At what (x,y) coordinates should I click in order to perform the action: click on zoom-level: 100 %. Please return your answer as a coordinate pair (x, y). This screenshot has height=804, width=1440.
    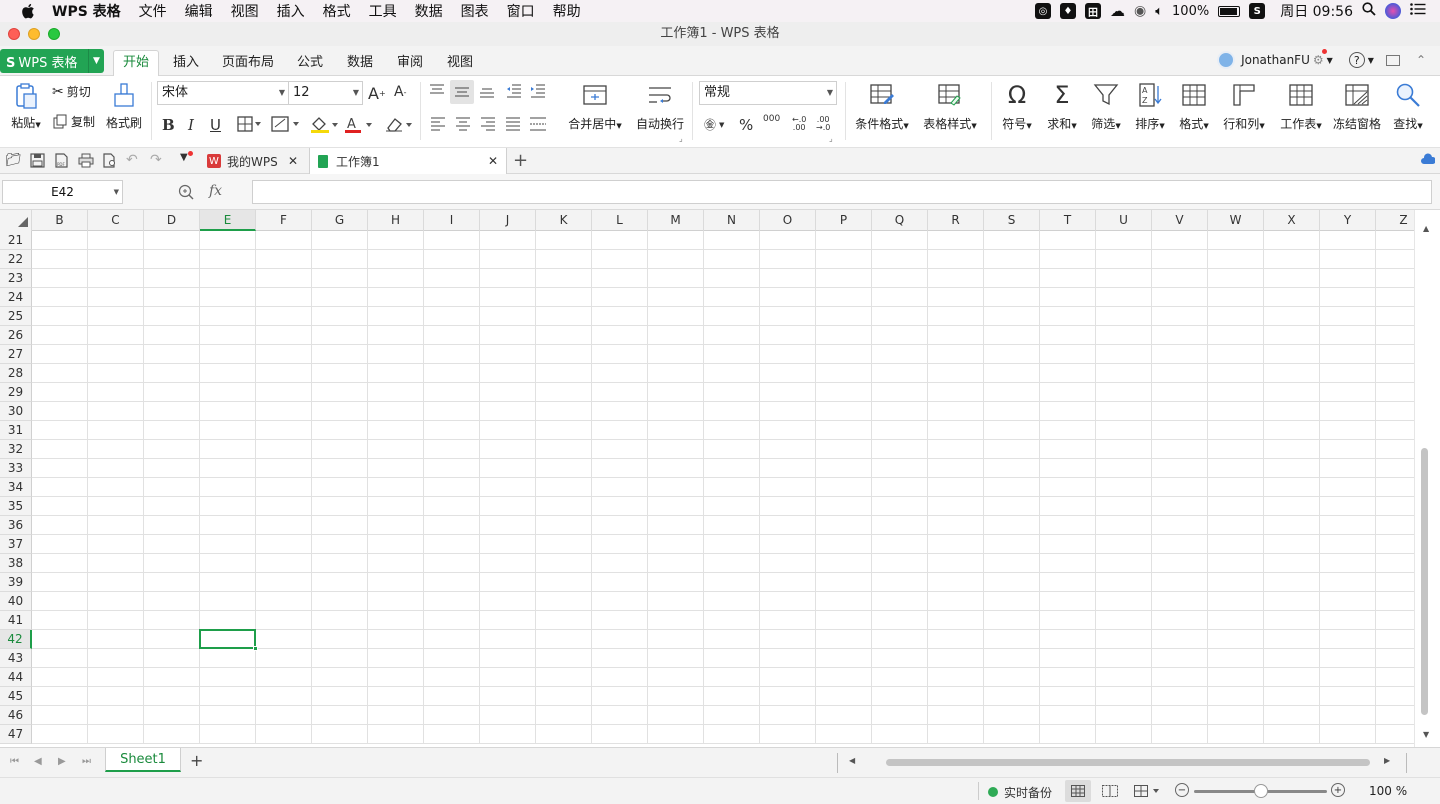
    Looking at the image, I should click on (1388, 791).